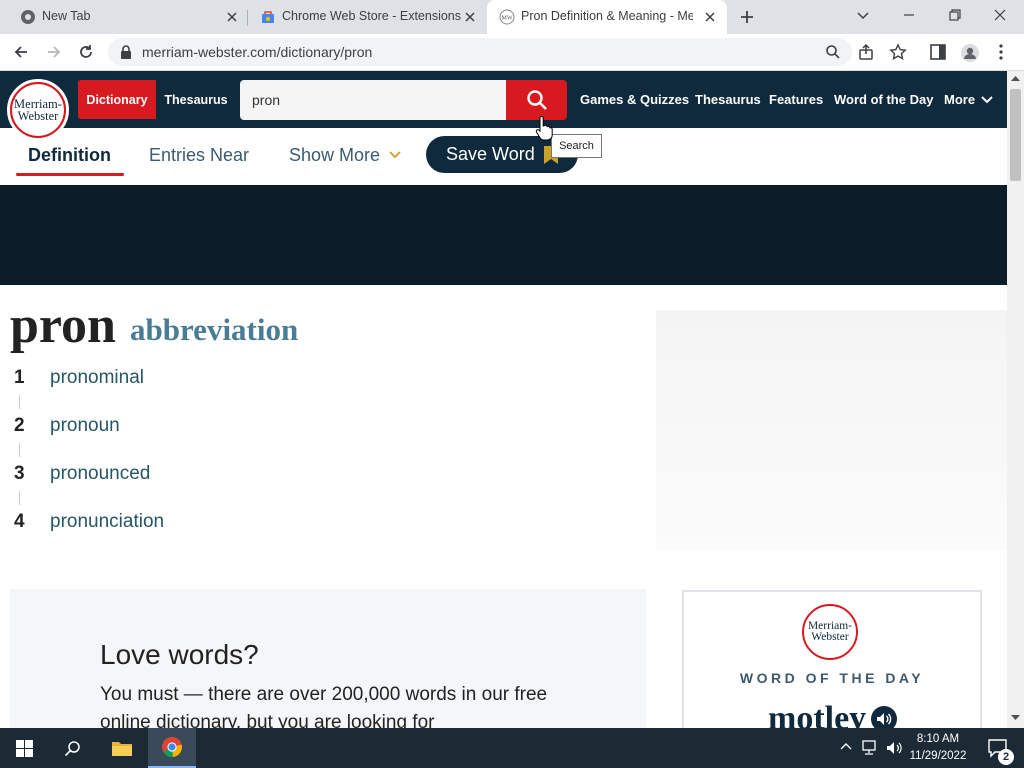 The height and width of the screenshot is (768, 1024). I want to click on file-explorer-button, so click(122, 748).